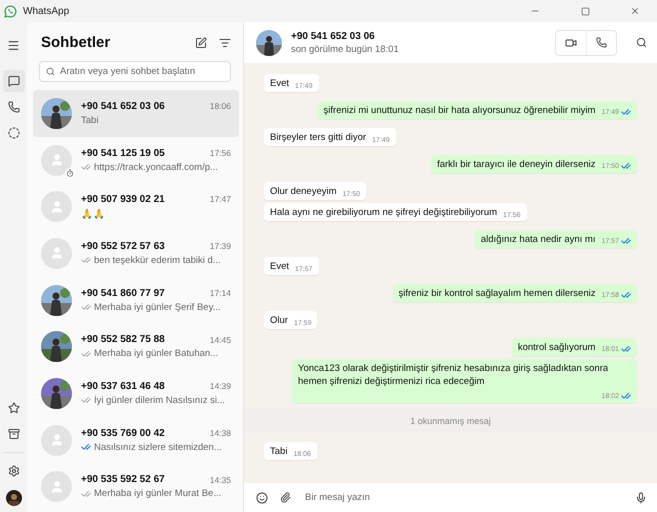  I want to click on smiley-icon, so click(262, 498).